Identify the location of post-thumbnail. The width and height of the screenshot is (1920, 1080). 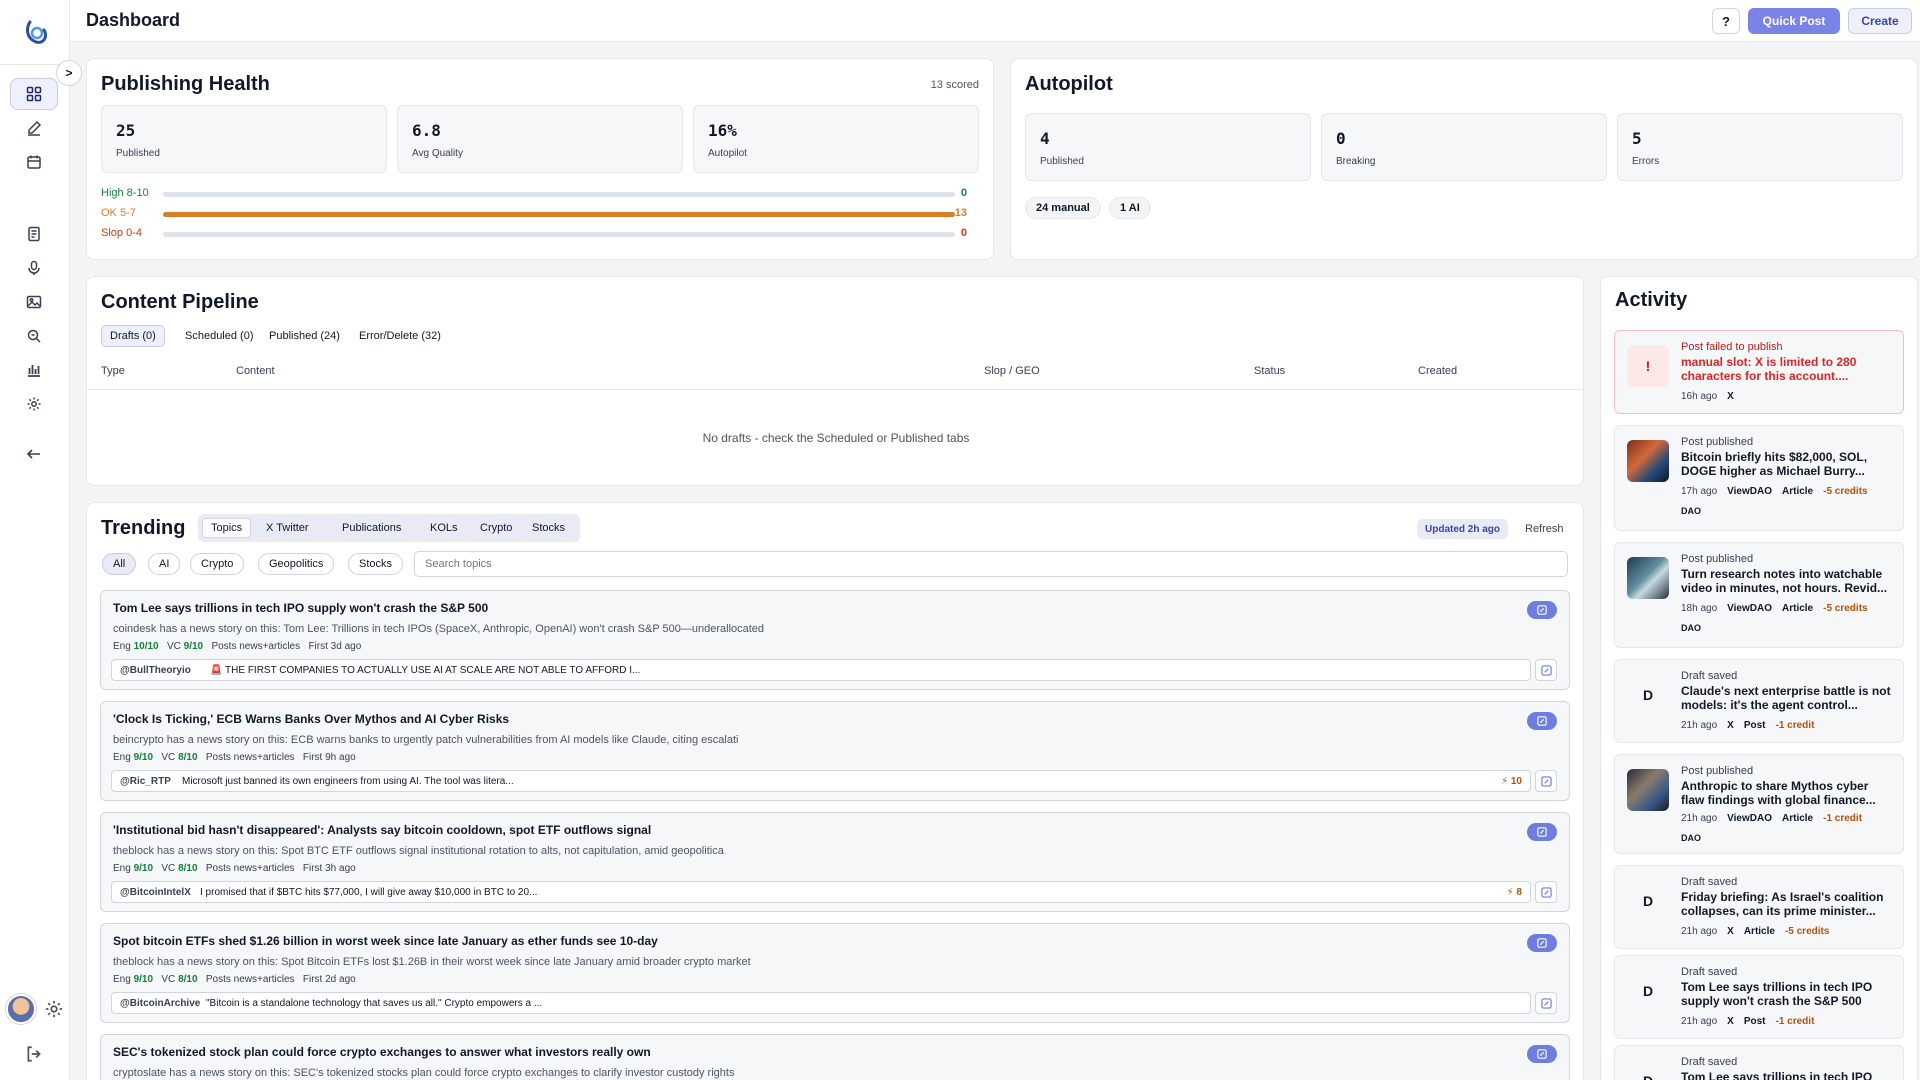
(1648, 578).